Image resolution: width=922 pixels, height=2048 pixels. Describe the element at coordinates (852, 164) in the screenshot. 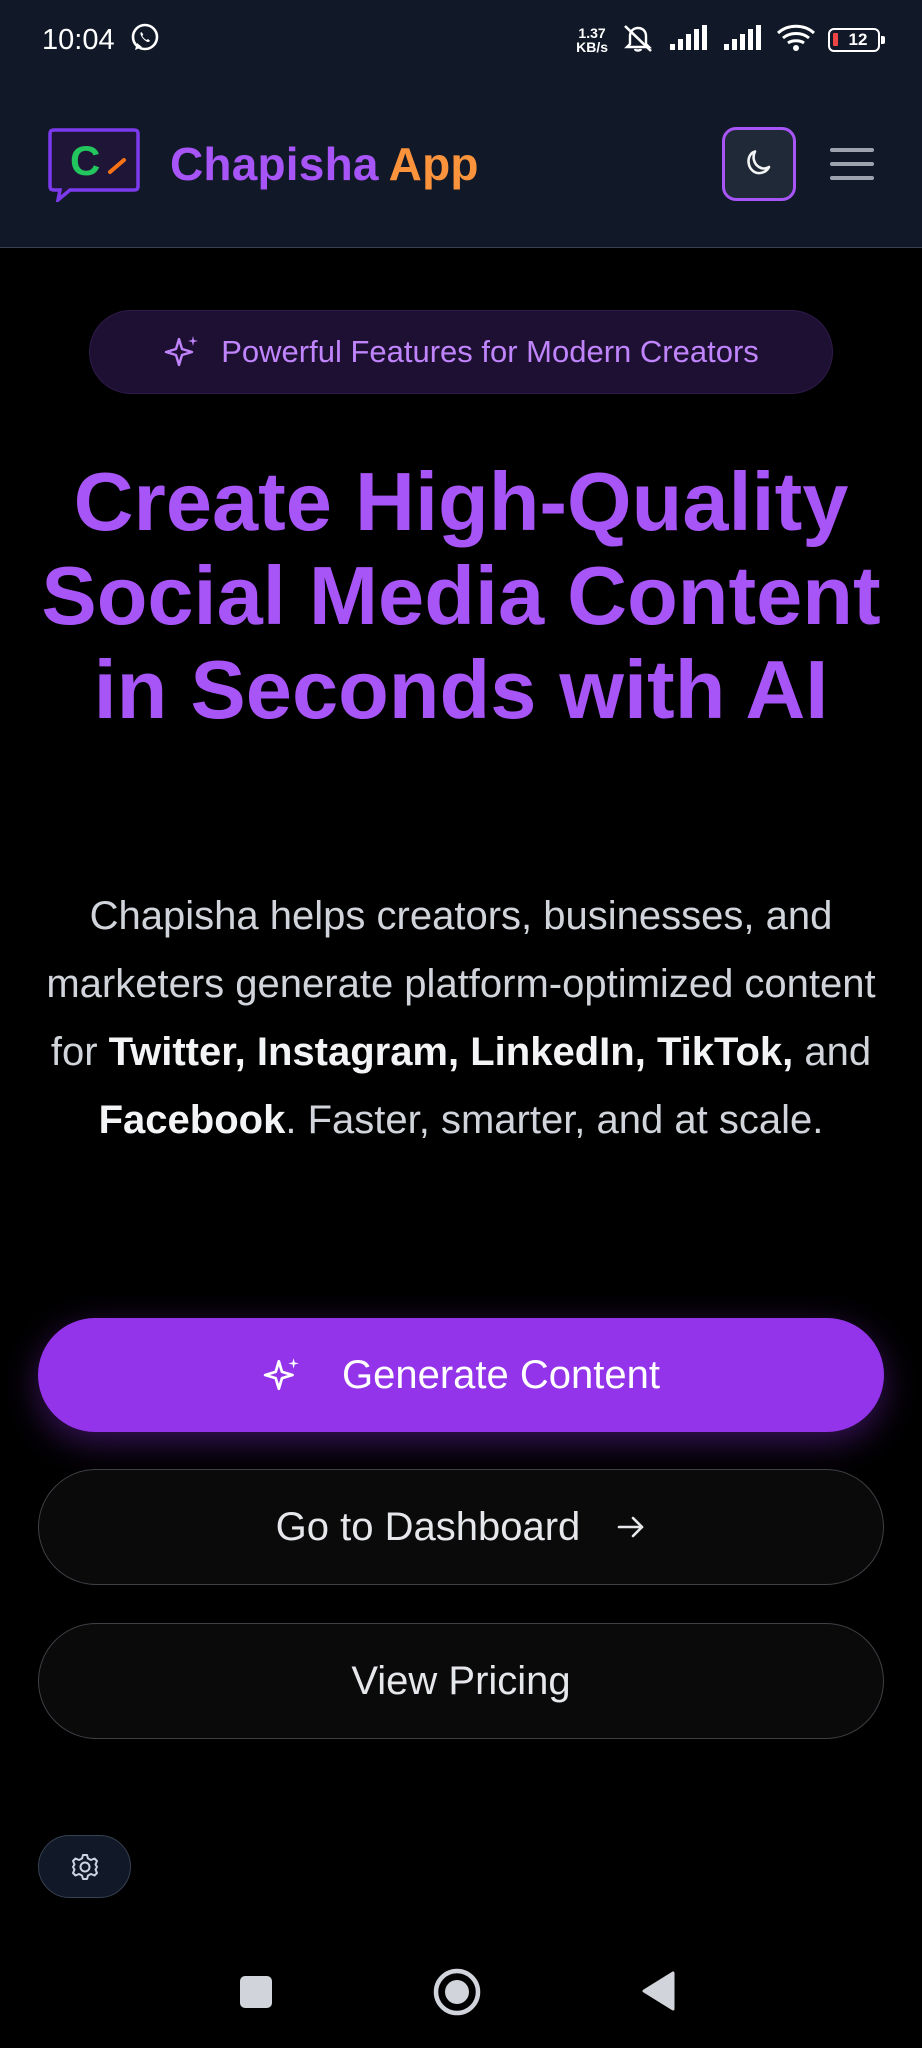

I see `hamburger-menu-icon` at that location.